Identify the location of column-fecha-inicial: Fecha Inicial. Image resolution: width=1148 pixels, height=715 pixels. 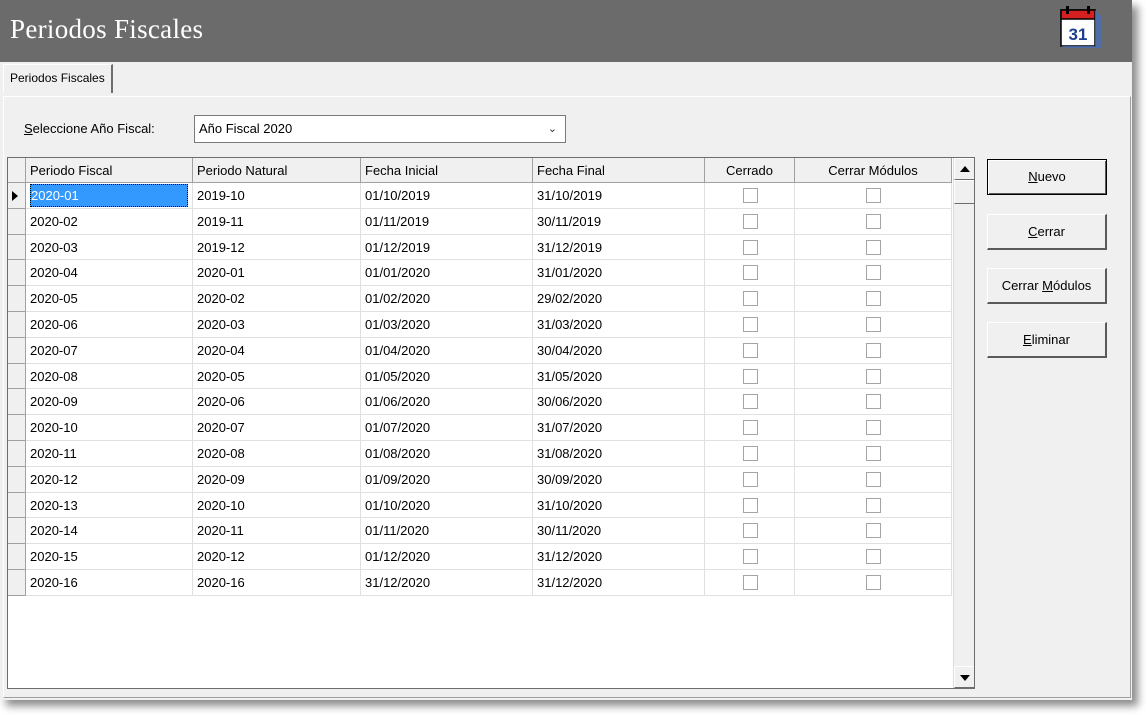
(447, 170).